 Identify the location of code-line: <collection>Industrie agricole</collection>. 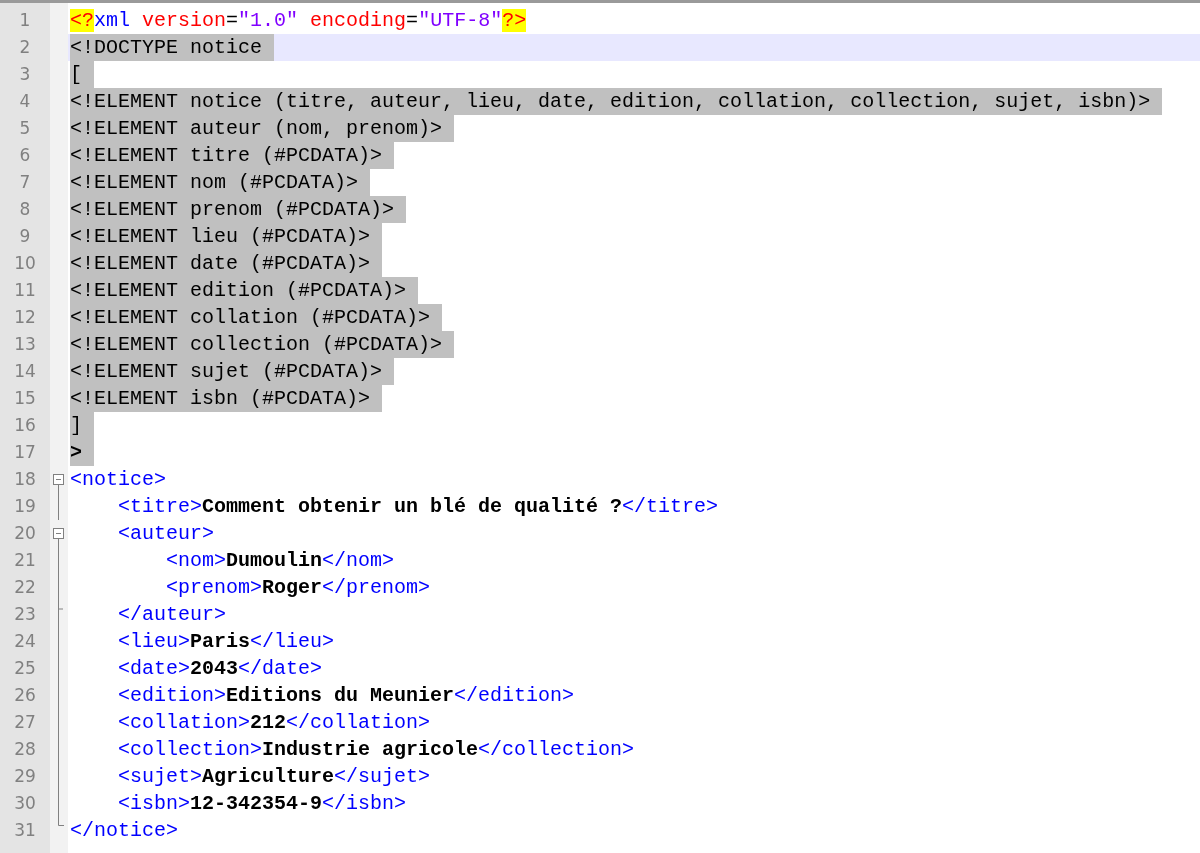
(376, 750).